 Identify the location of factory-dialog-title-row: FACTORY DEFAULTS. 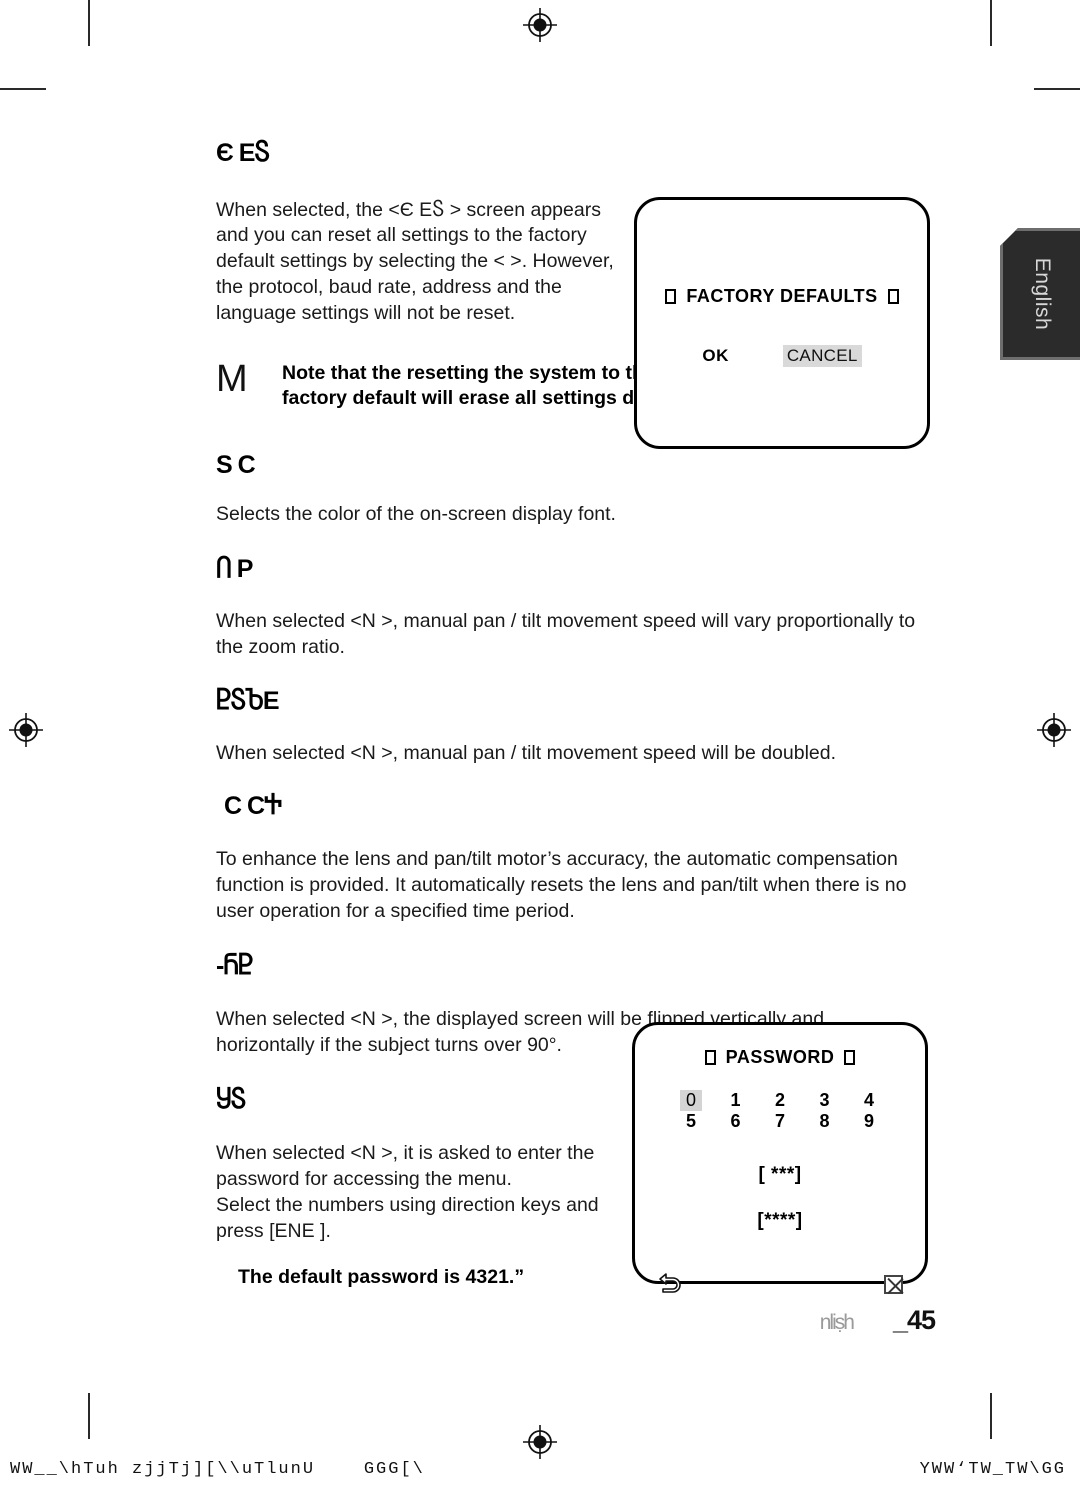
(782, 296).